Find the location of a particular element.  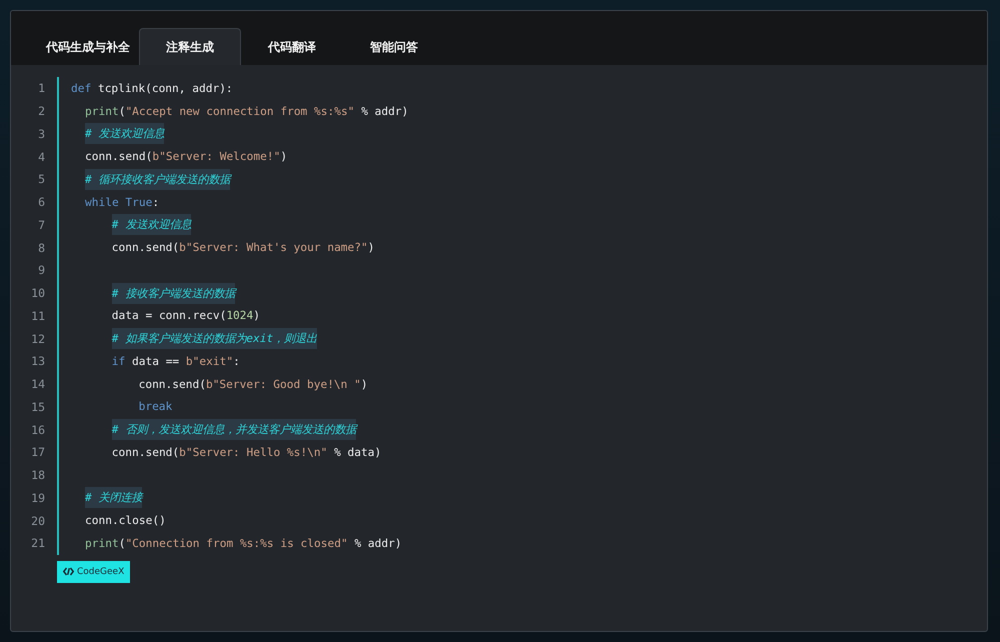

line-number: 2 is located at coordinates (41, 111).